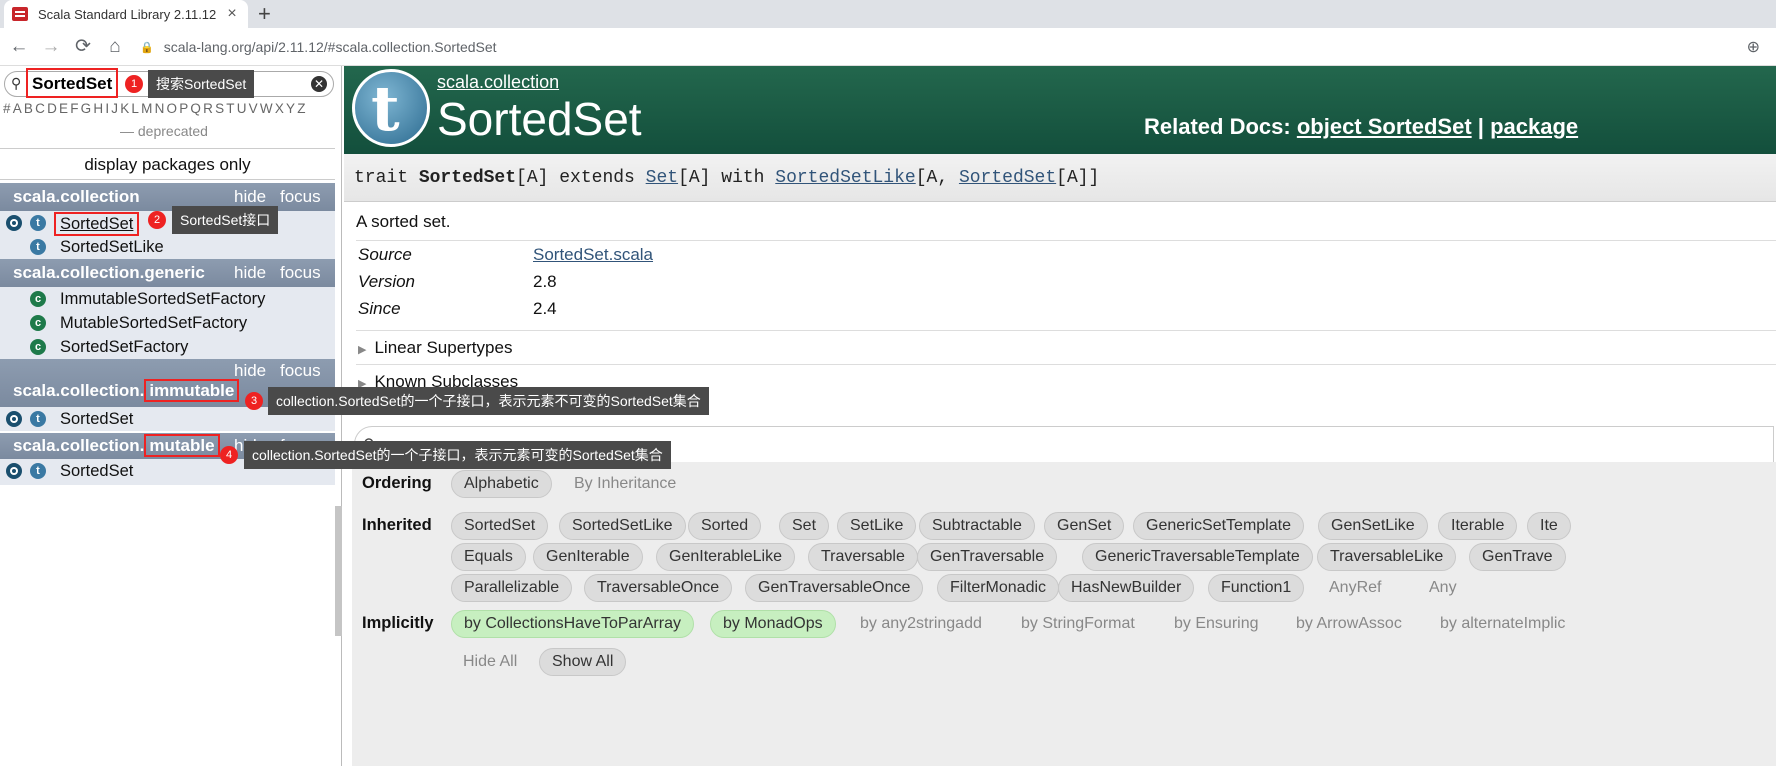  What do you see at coordinates (167, 164) in the screenshot?
I see `display-packages-only: display packages only` at bounding box center [167, 164].